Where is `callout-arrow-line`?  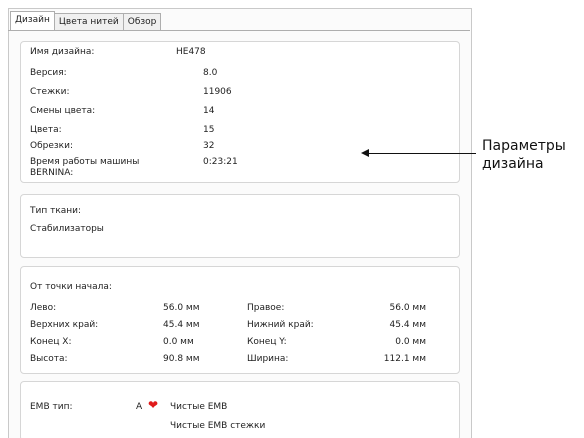 callout-arrow-line is located at coordinates (420, 153).